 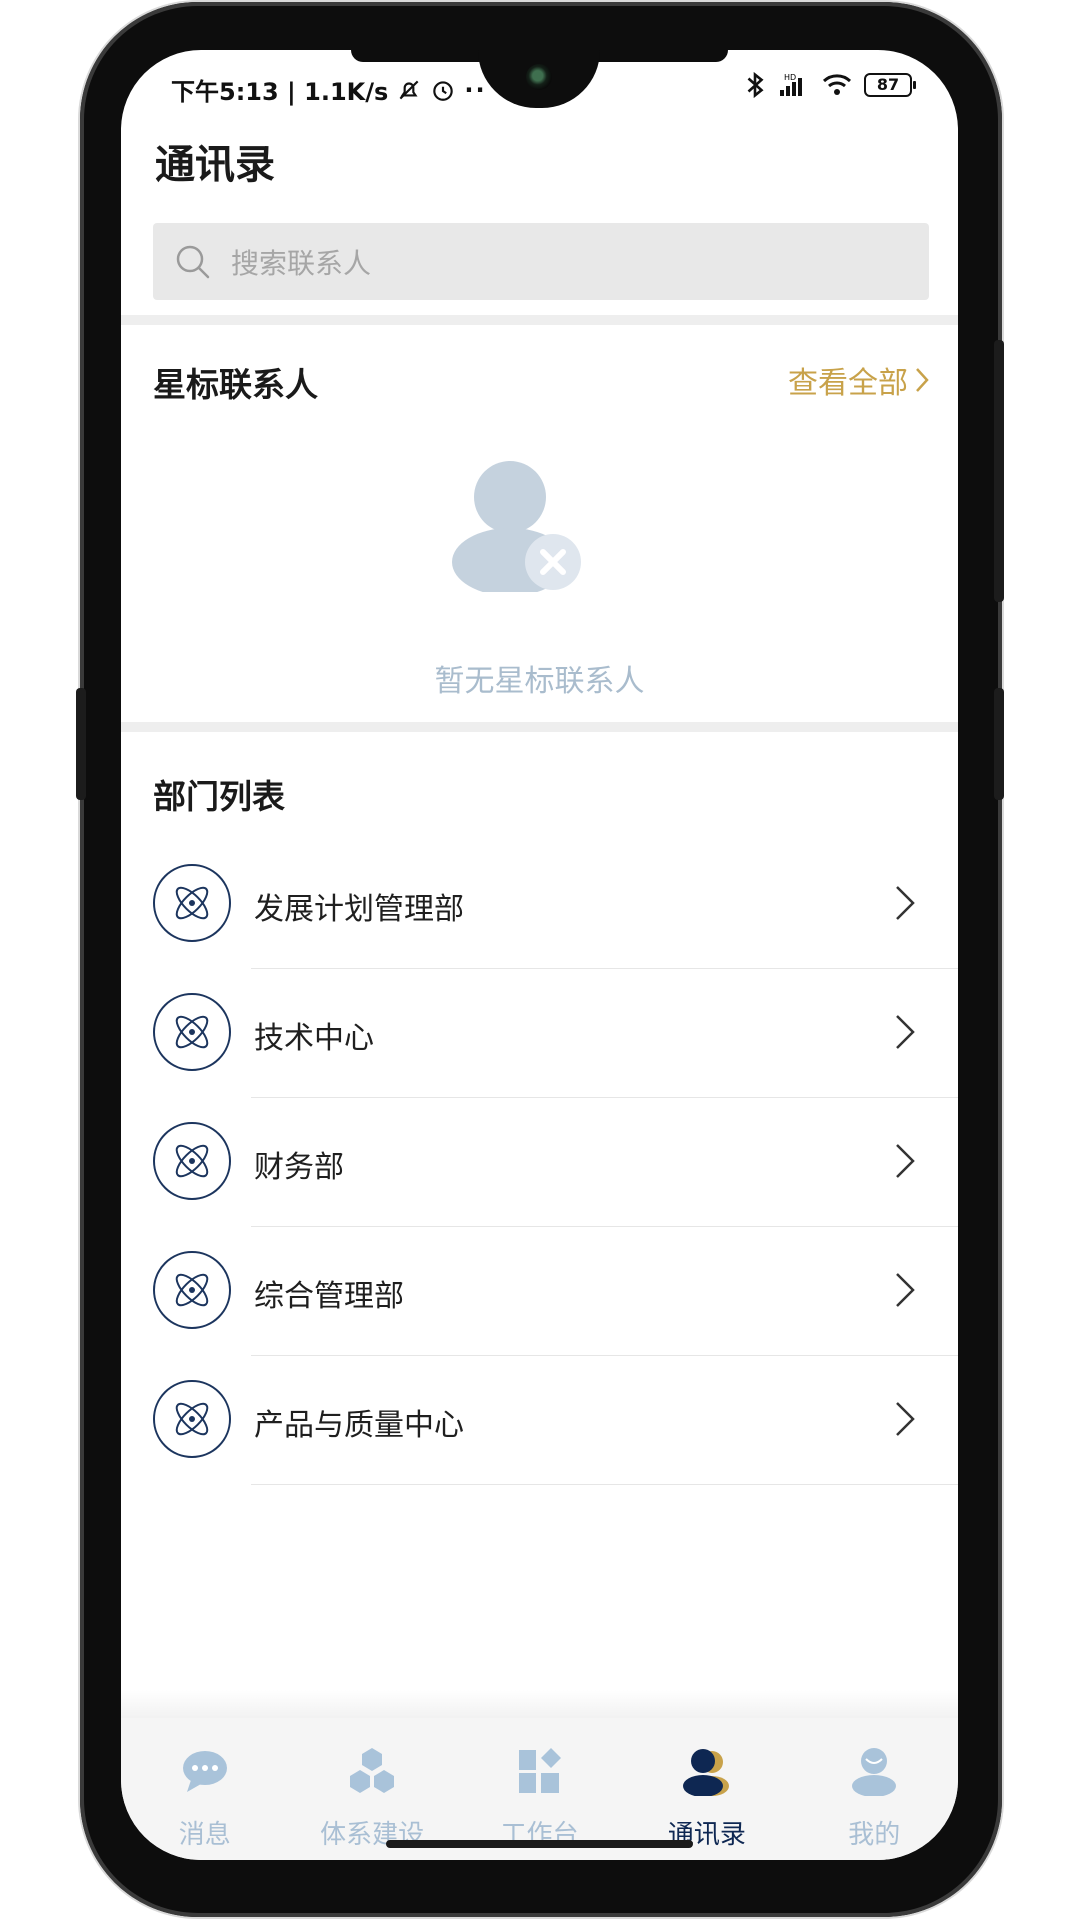 I want to click on search-icon, so click(x=193, y=261).